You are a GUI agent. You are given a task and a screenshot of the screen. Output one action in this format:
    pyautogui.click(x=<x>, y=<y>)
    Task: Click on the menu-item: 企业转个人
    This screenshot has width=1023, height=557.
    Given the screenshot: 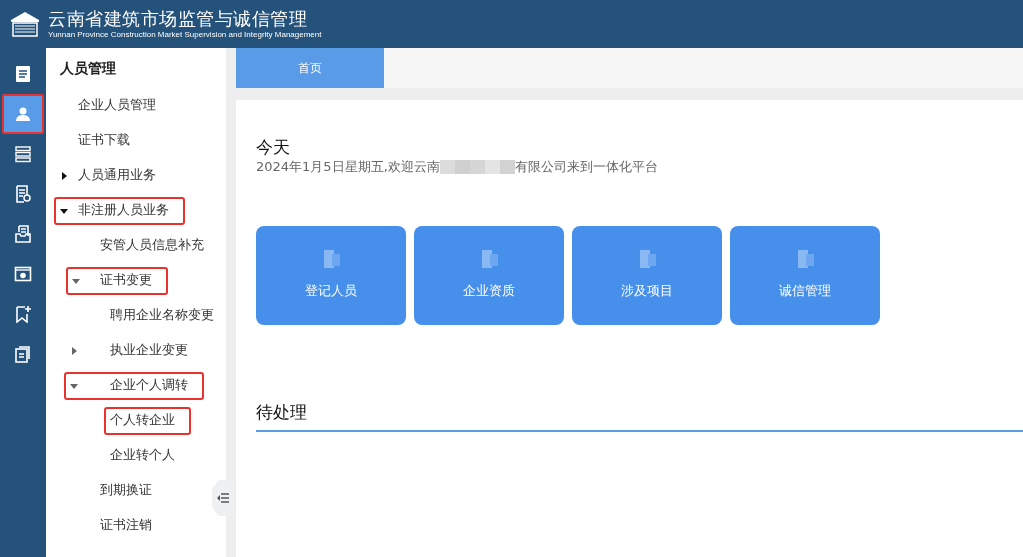 What is the action you would take?
    pyautogui.click(x=147, y=455)
    